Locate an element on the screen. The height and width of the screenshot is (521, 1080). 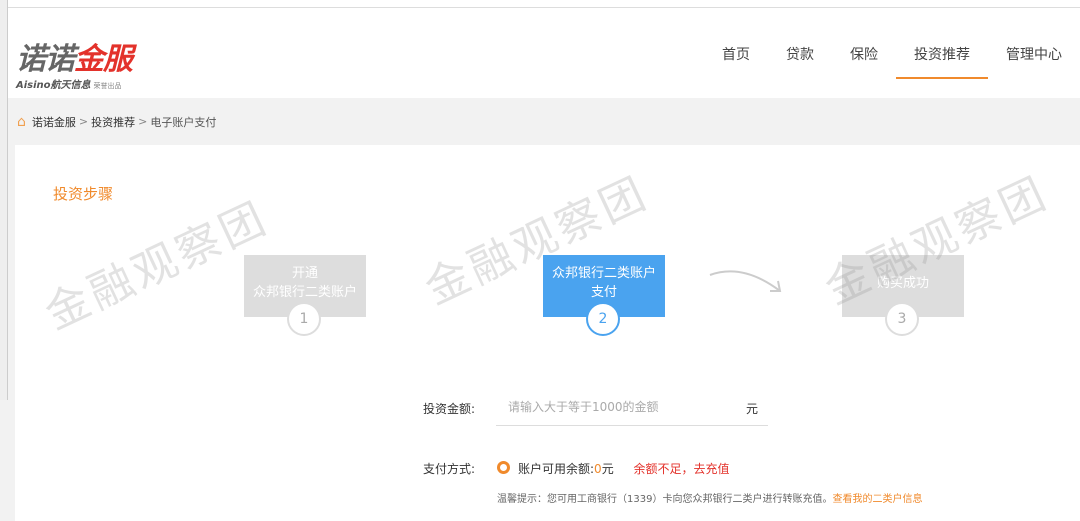
step-number: 1 is located at coordinates (304, 319).